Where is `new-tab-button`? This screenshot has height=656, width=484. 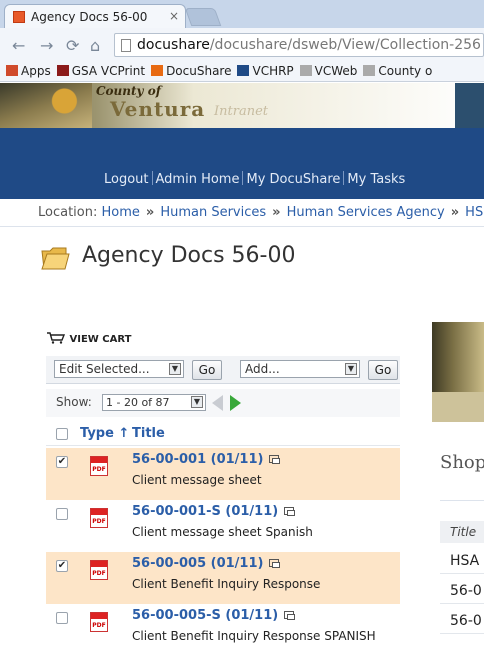 new-tab-button is located at coordinates (203, 17).